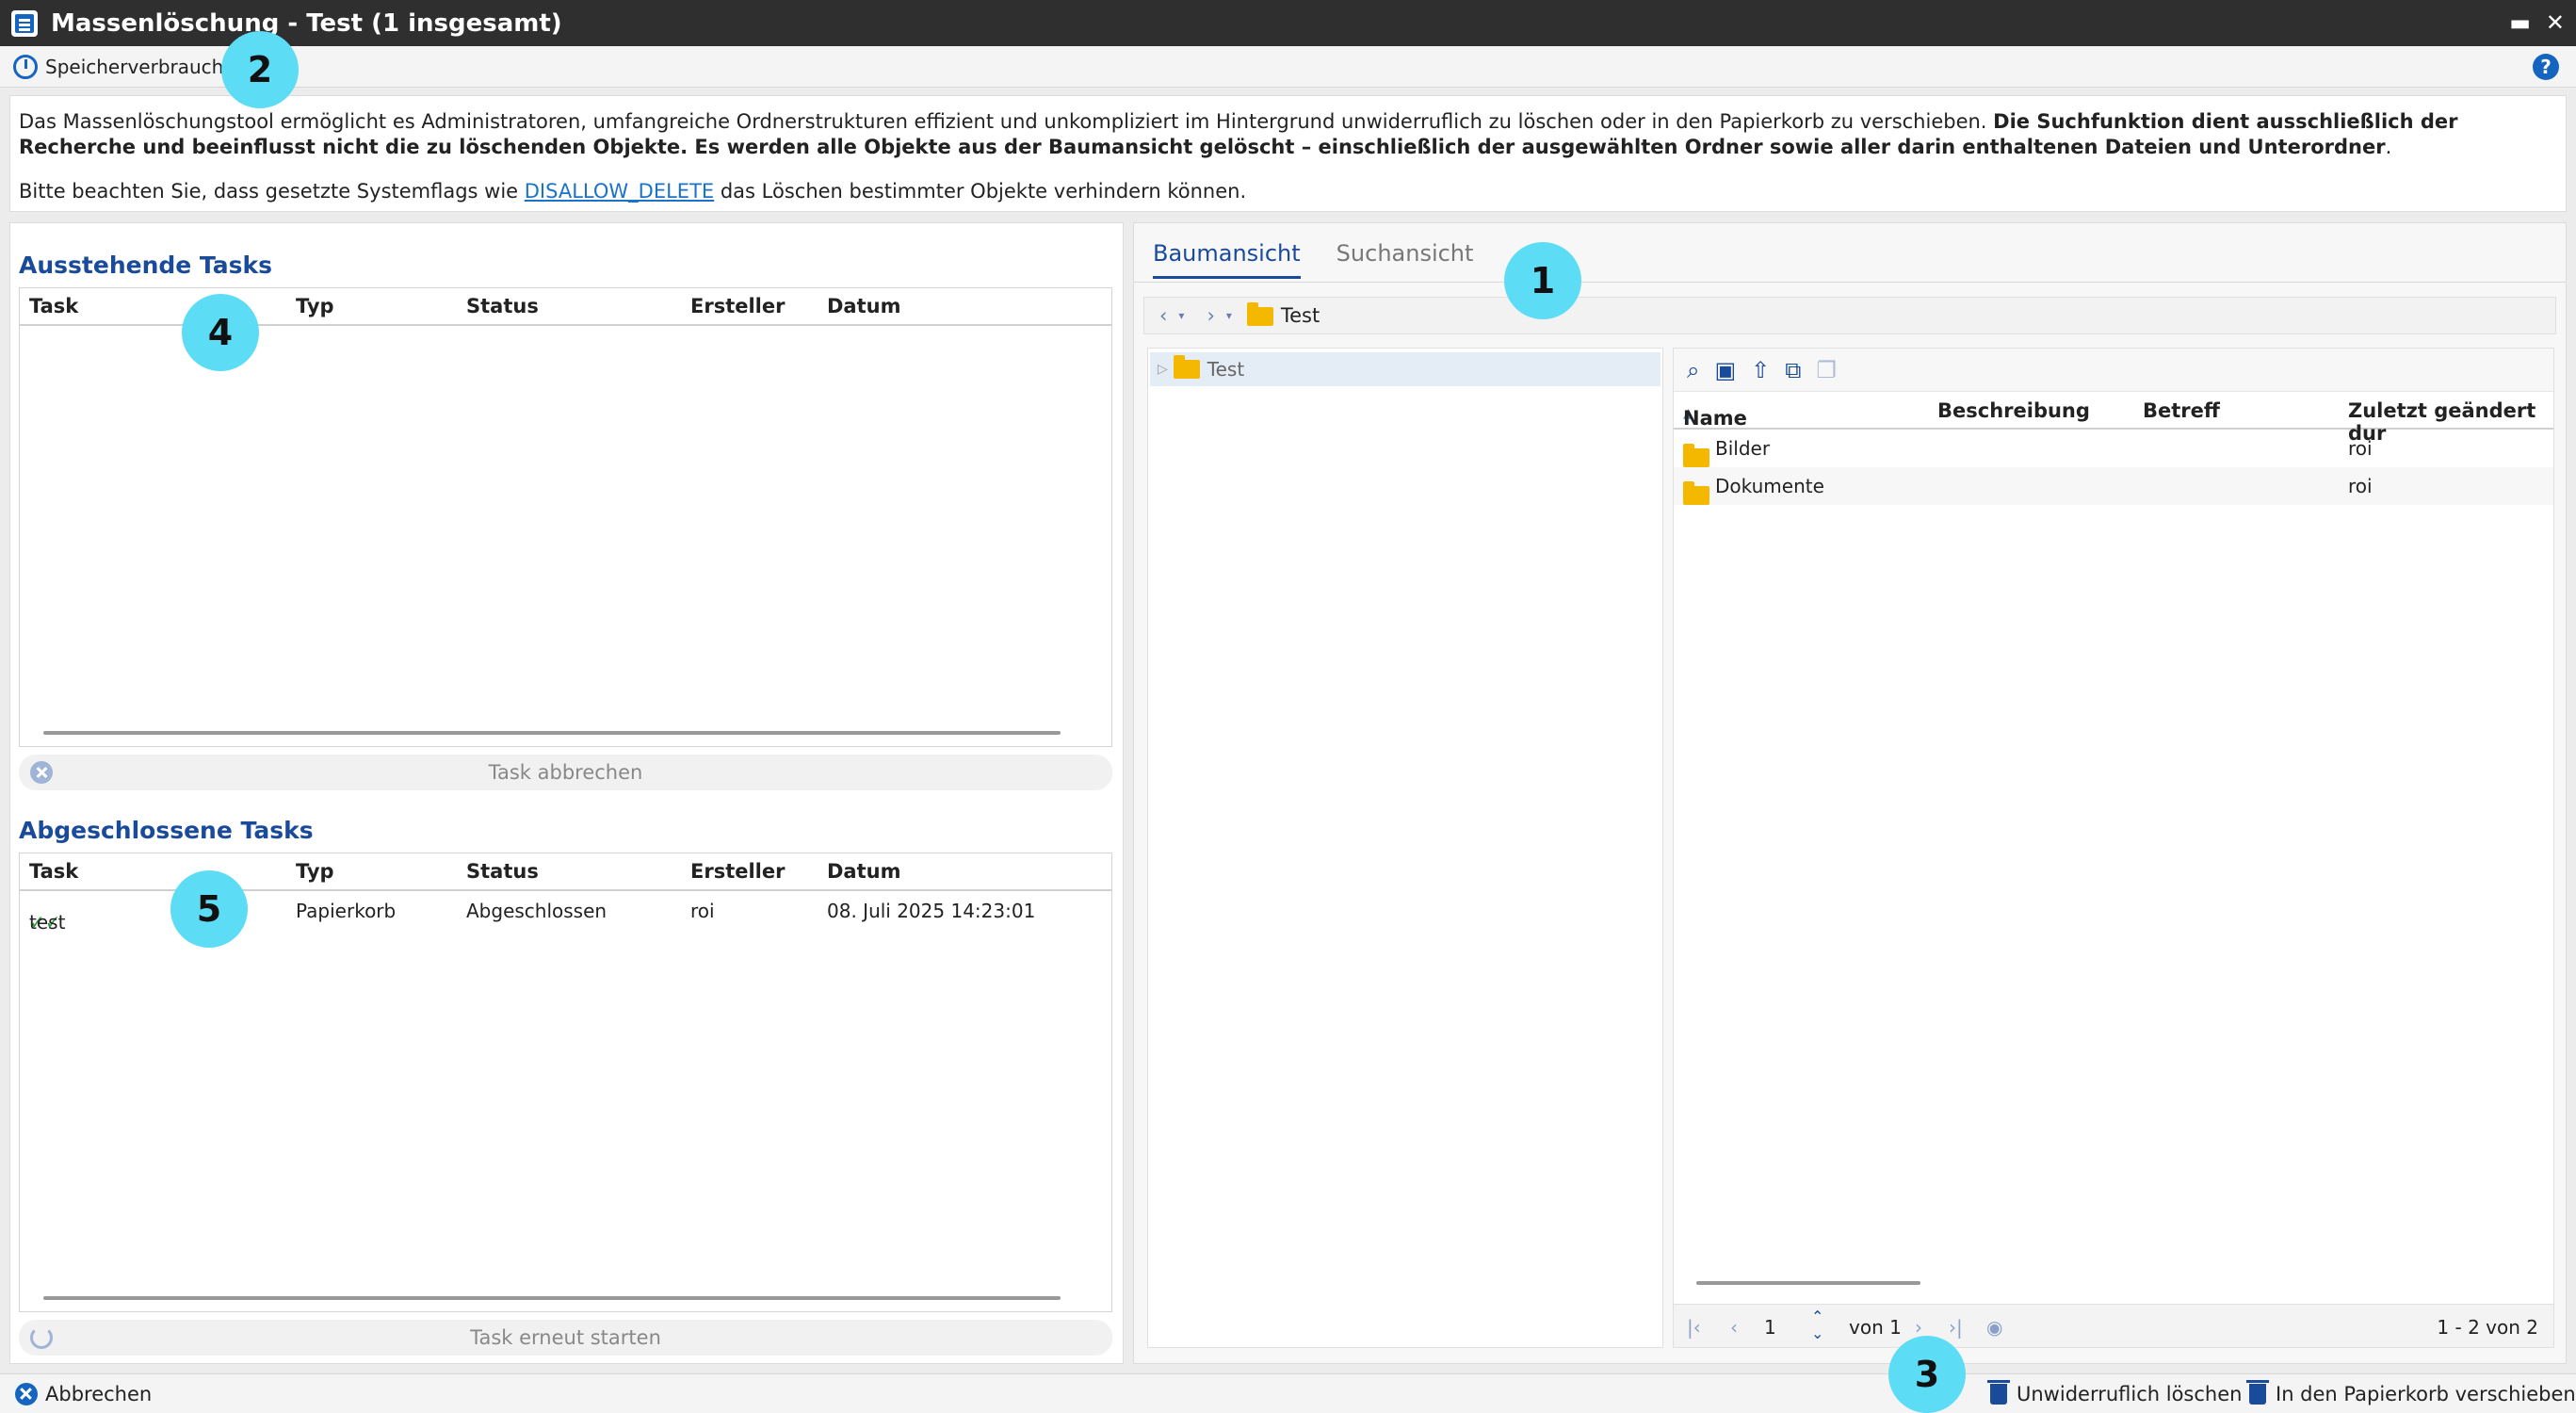 Image resolution: width=2576 pixels, height=1413 pixels. Describe the element at coordinates (1793, 370) in the screenshot. I see `copy-icon: ⧉` at that location.